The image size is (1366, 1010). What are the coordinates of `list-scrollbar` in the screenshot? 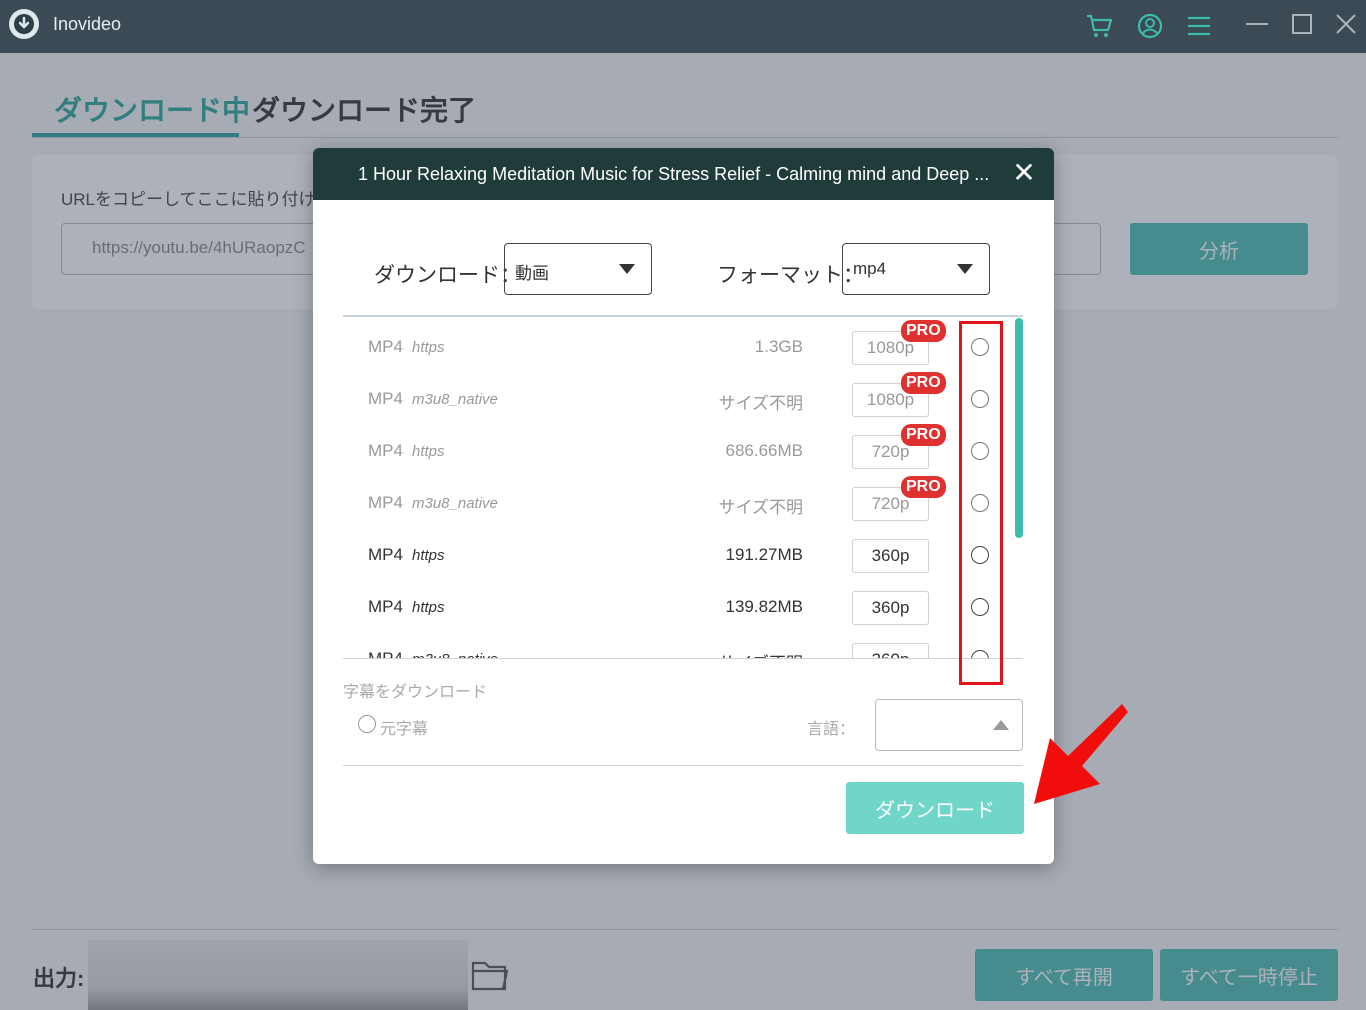 It's located at (1019, 428).